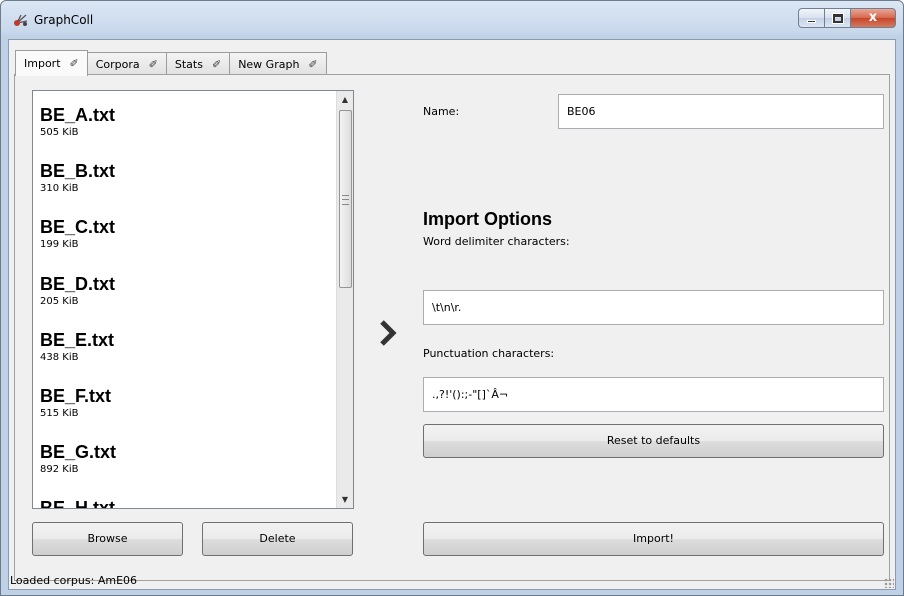 The height and width of the screenshot is (596, 904). What do you see at coordinates (721, 111) in the screenshot?
I see `name-field: BE06` at bounding box center [721, 111].